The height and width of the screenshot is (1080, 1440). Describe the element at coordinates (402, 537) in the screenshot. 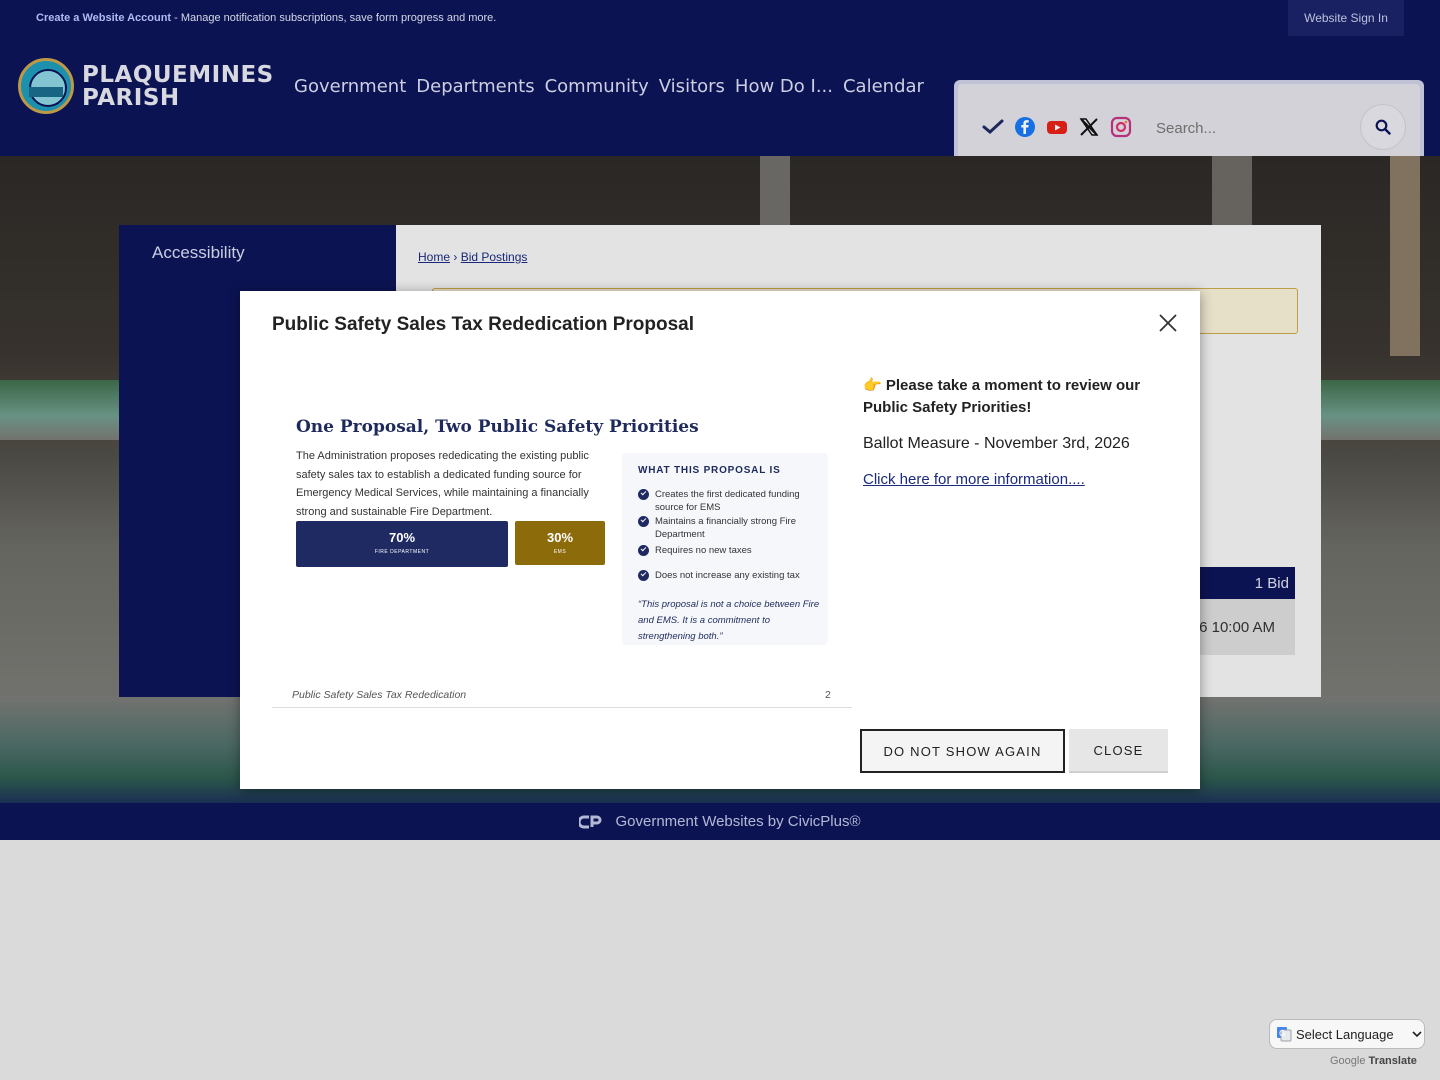

I see `fire-share-value: 70%` at that location.